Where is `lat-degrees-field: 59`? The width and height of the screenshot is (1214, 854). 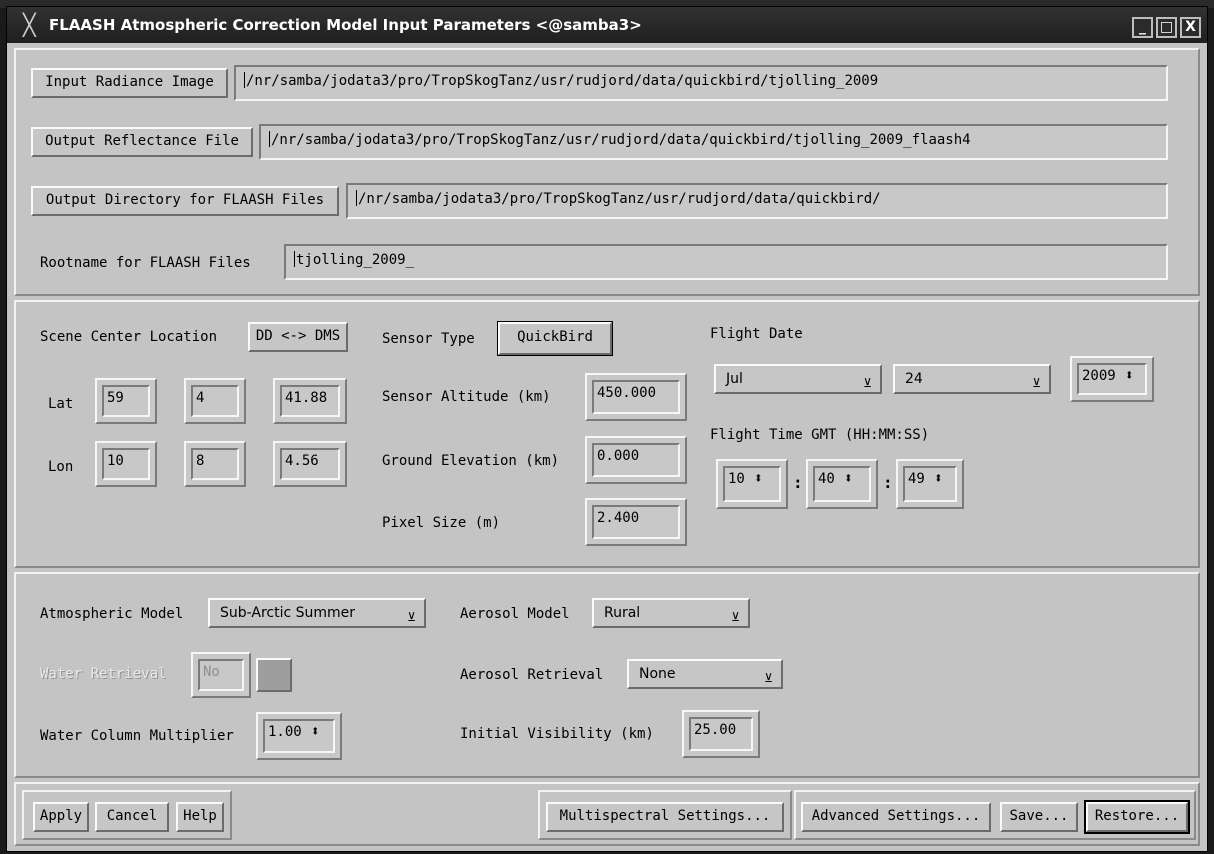 lat-degrees-field: 59 is located at coordinates (126, 401).